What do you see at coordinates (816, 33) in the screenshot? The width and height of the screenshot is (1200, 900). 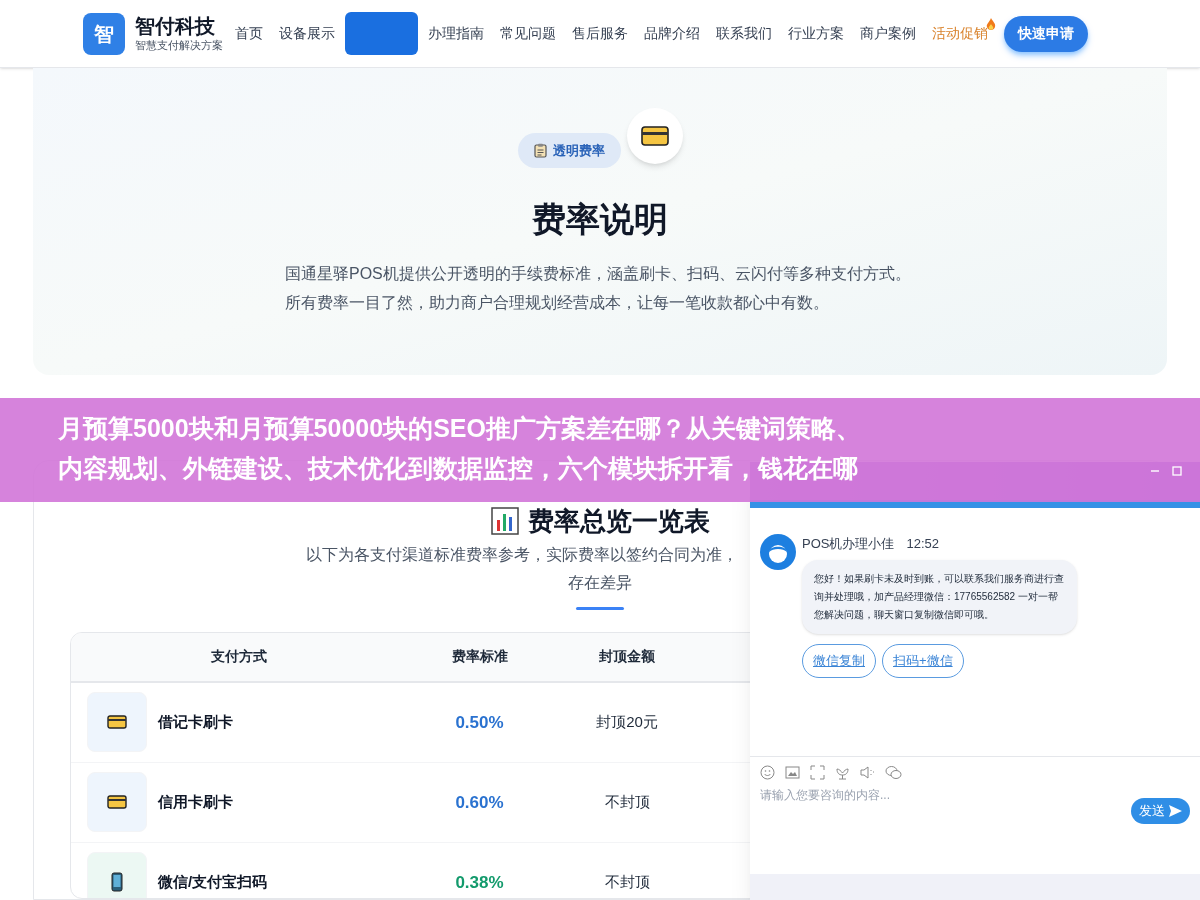 I see `nav-link: 行业方案` at bounding box center [816, 33].